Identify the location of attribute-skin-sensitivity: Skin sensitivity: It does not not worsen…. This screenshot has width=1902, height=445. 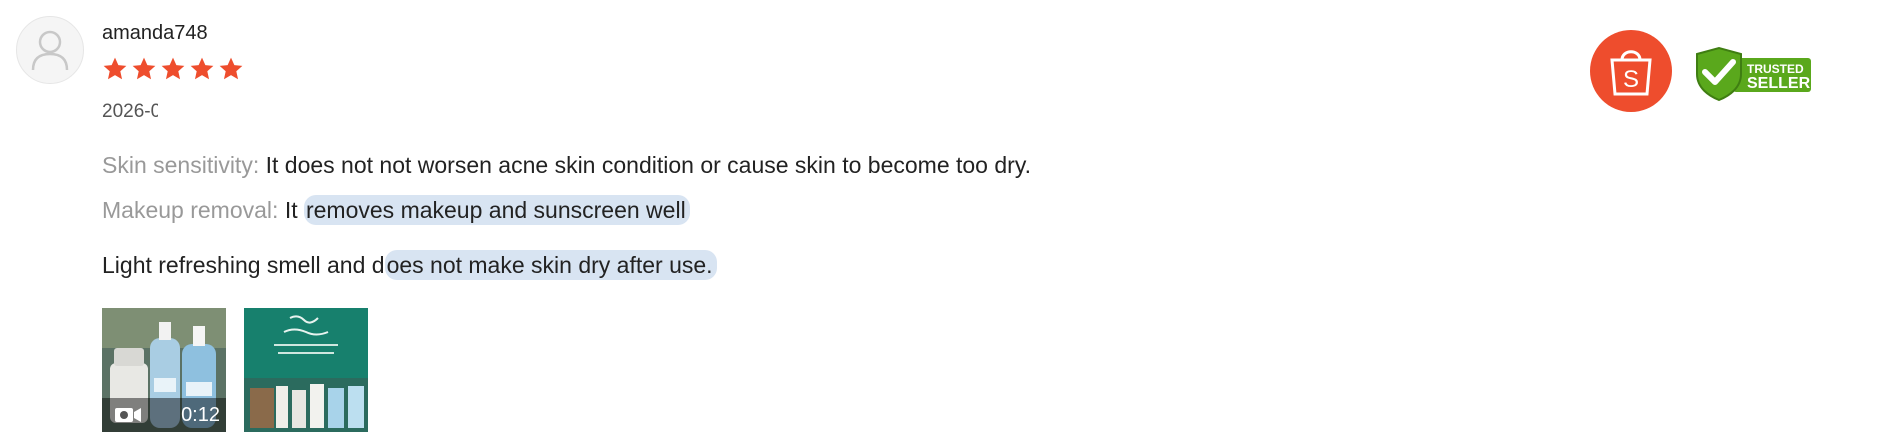
(566, 165).